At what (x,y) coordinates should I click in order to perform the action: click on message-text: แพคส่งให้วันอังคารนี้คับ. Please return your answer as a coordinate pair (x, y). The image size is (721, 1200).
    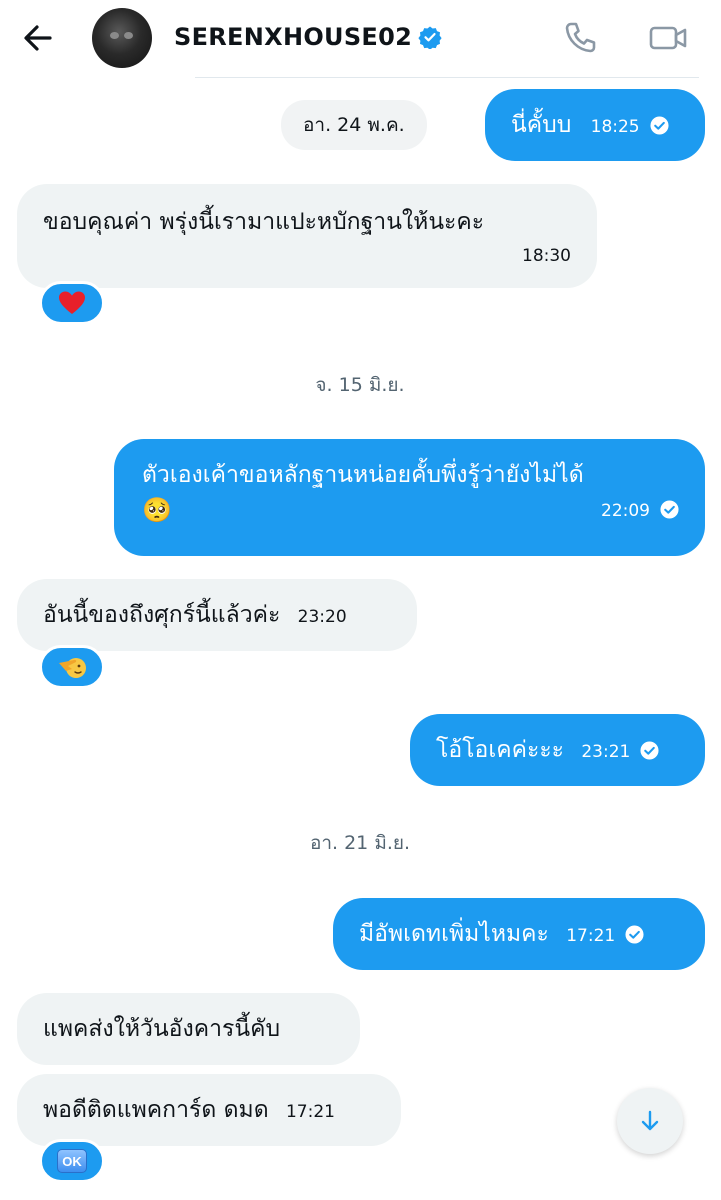
    Looking at the image, I should click on (162, 1029).